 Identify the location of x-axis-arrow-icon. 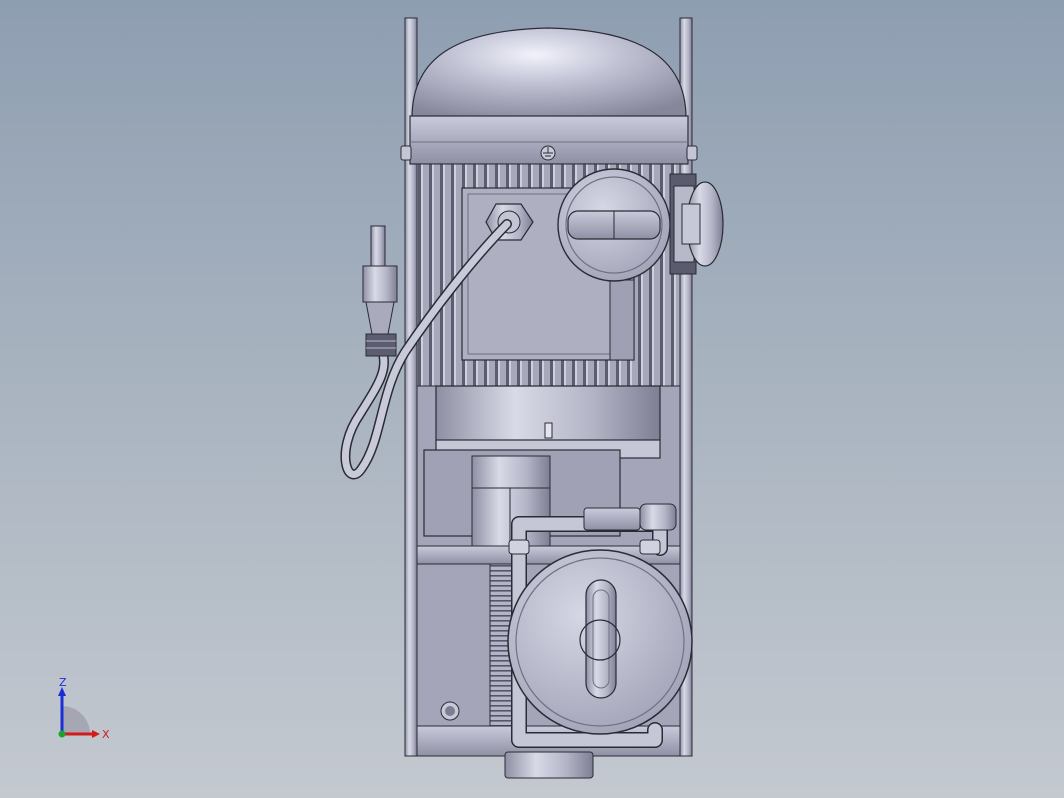
(96, 734).